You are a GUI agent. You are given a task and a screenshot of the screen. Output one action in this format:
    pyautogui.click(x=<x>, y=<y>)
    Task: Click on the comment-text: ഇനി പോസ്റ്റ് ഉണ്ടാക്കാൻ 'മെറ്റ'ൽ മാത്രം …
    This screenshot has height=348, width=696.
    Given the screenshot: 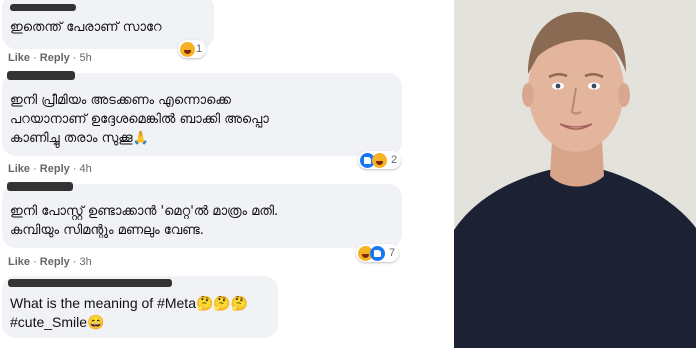 What is the action you would take?
    pyautogui.click(x=144, y=221)
    